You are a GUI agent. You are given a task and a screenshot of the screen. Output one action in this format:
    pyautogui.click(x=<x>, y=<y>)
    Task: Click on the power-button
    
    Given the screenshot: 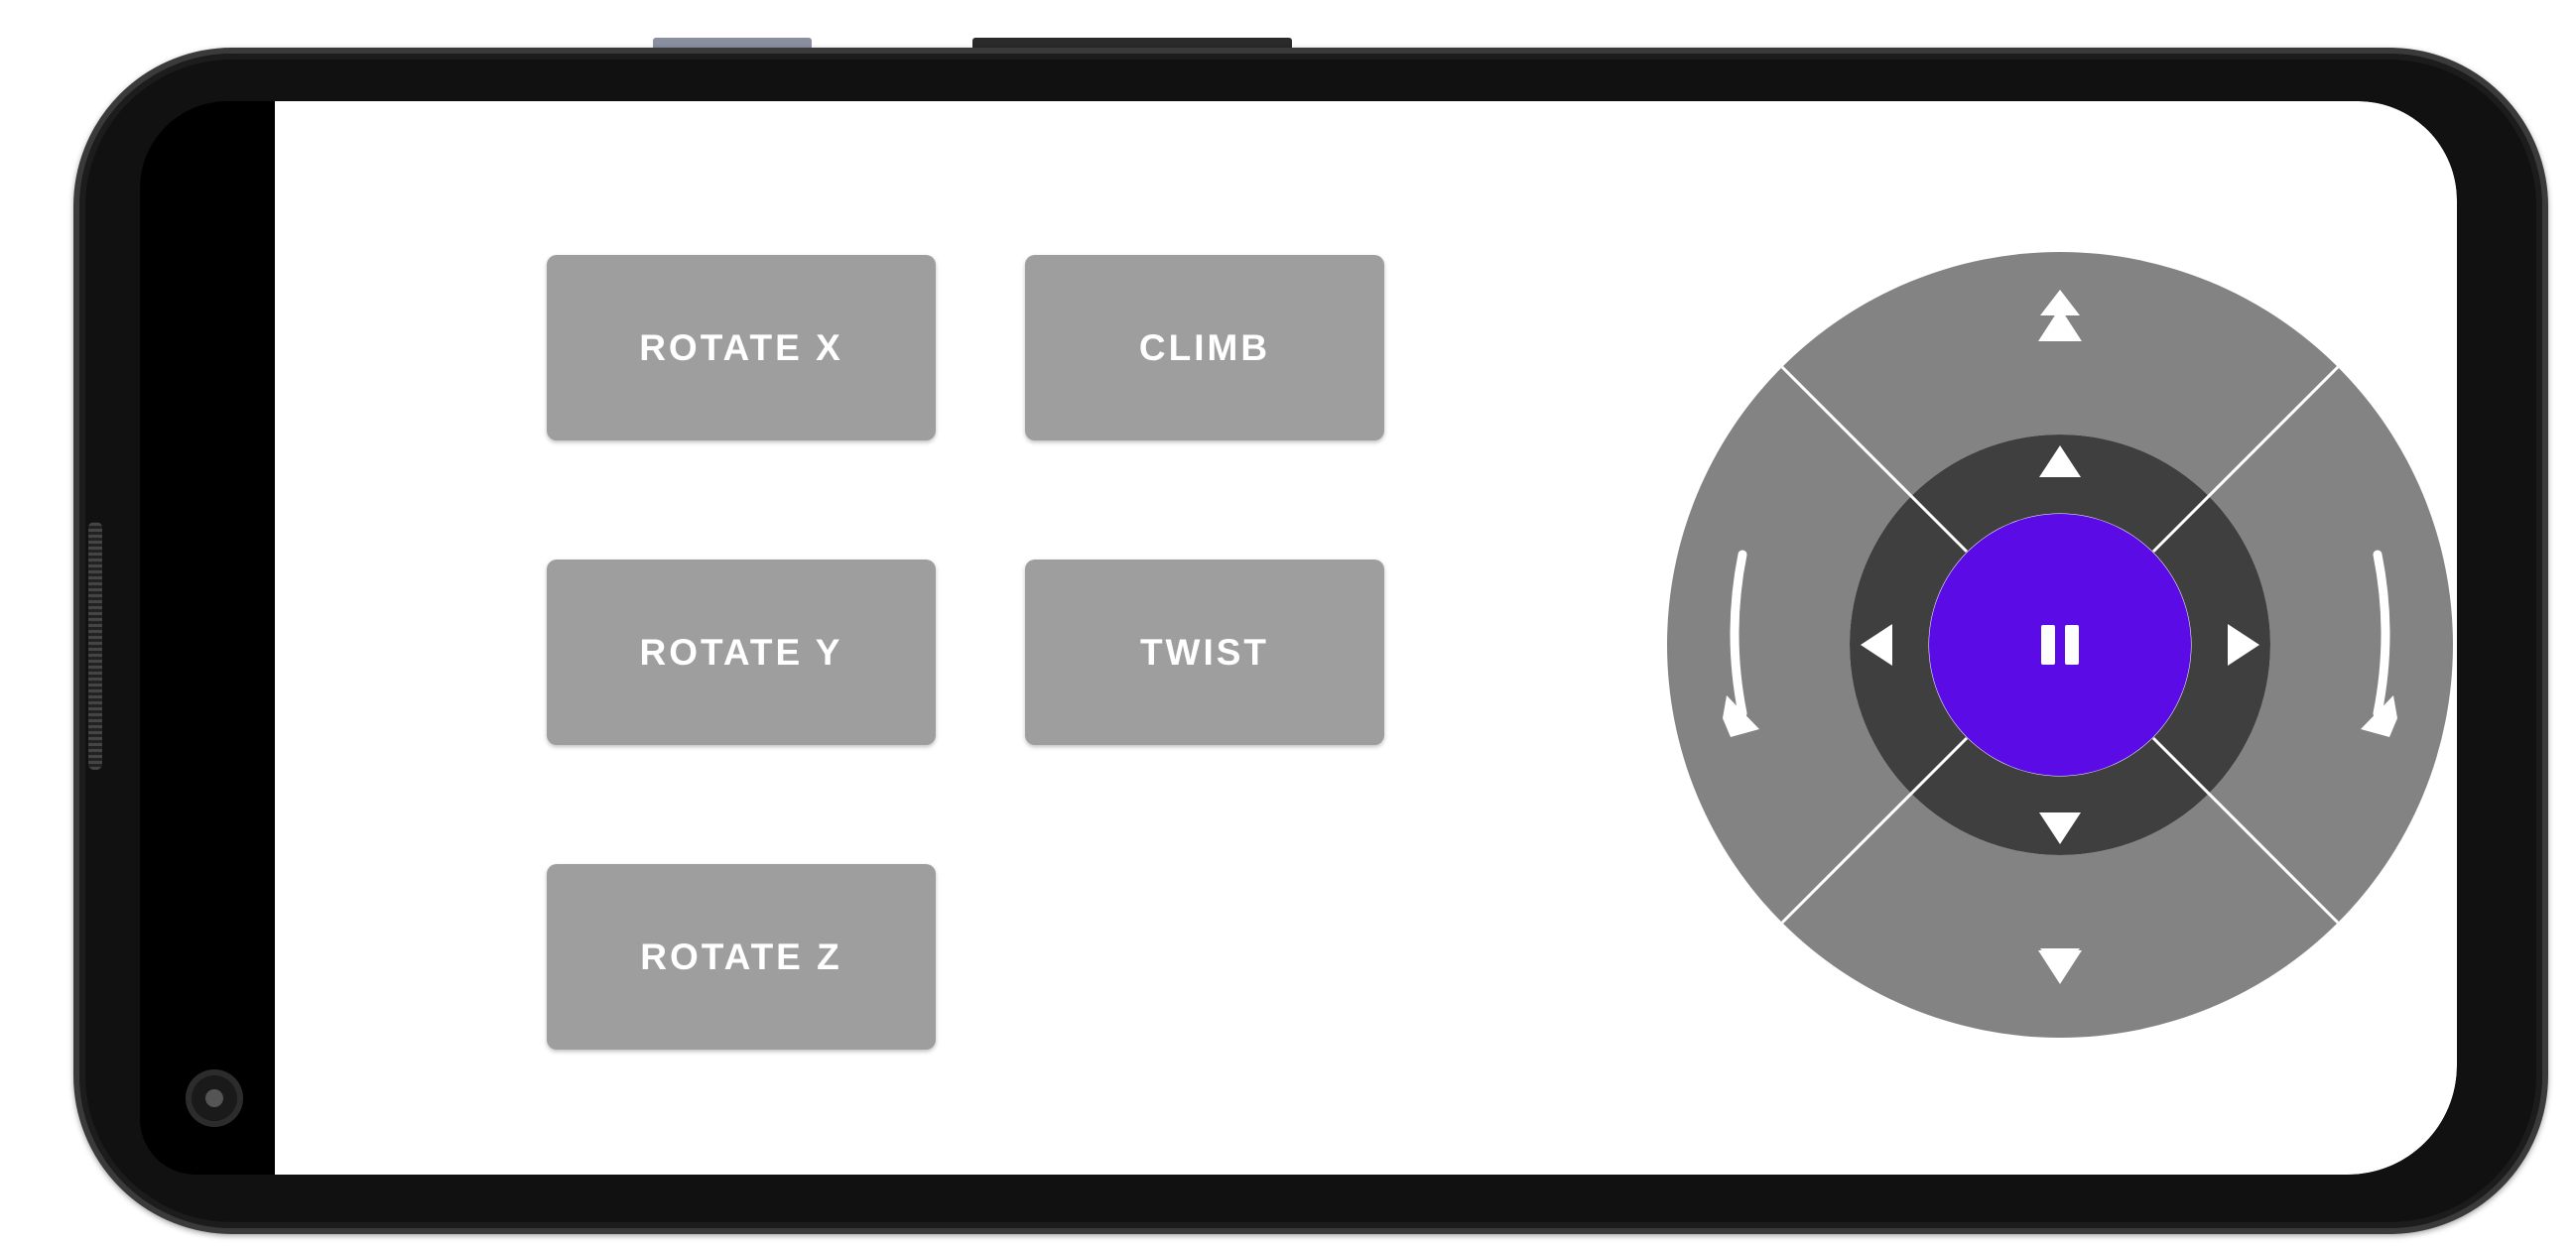 What is the action you would take?
    pyautogui.click(x=1132, y=43)
    